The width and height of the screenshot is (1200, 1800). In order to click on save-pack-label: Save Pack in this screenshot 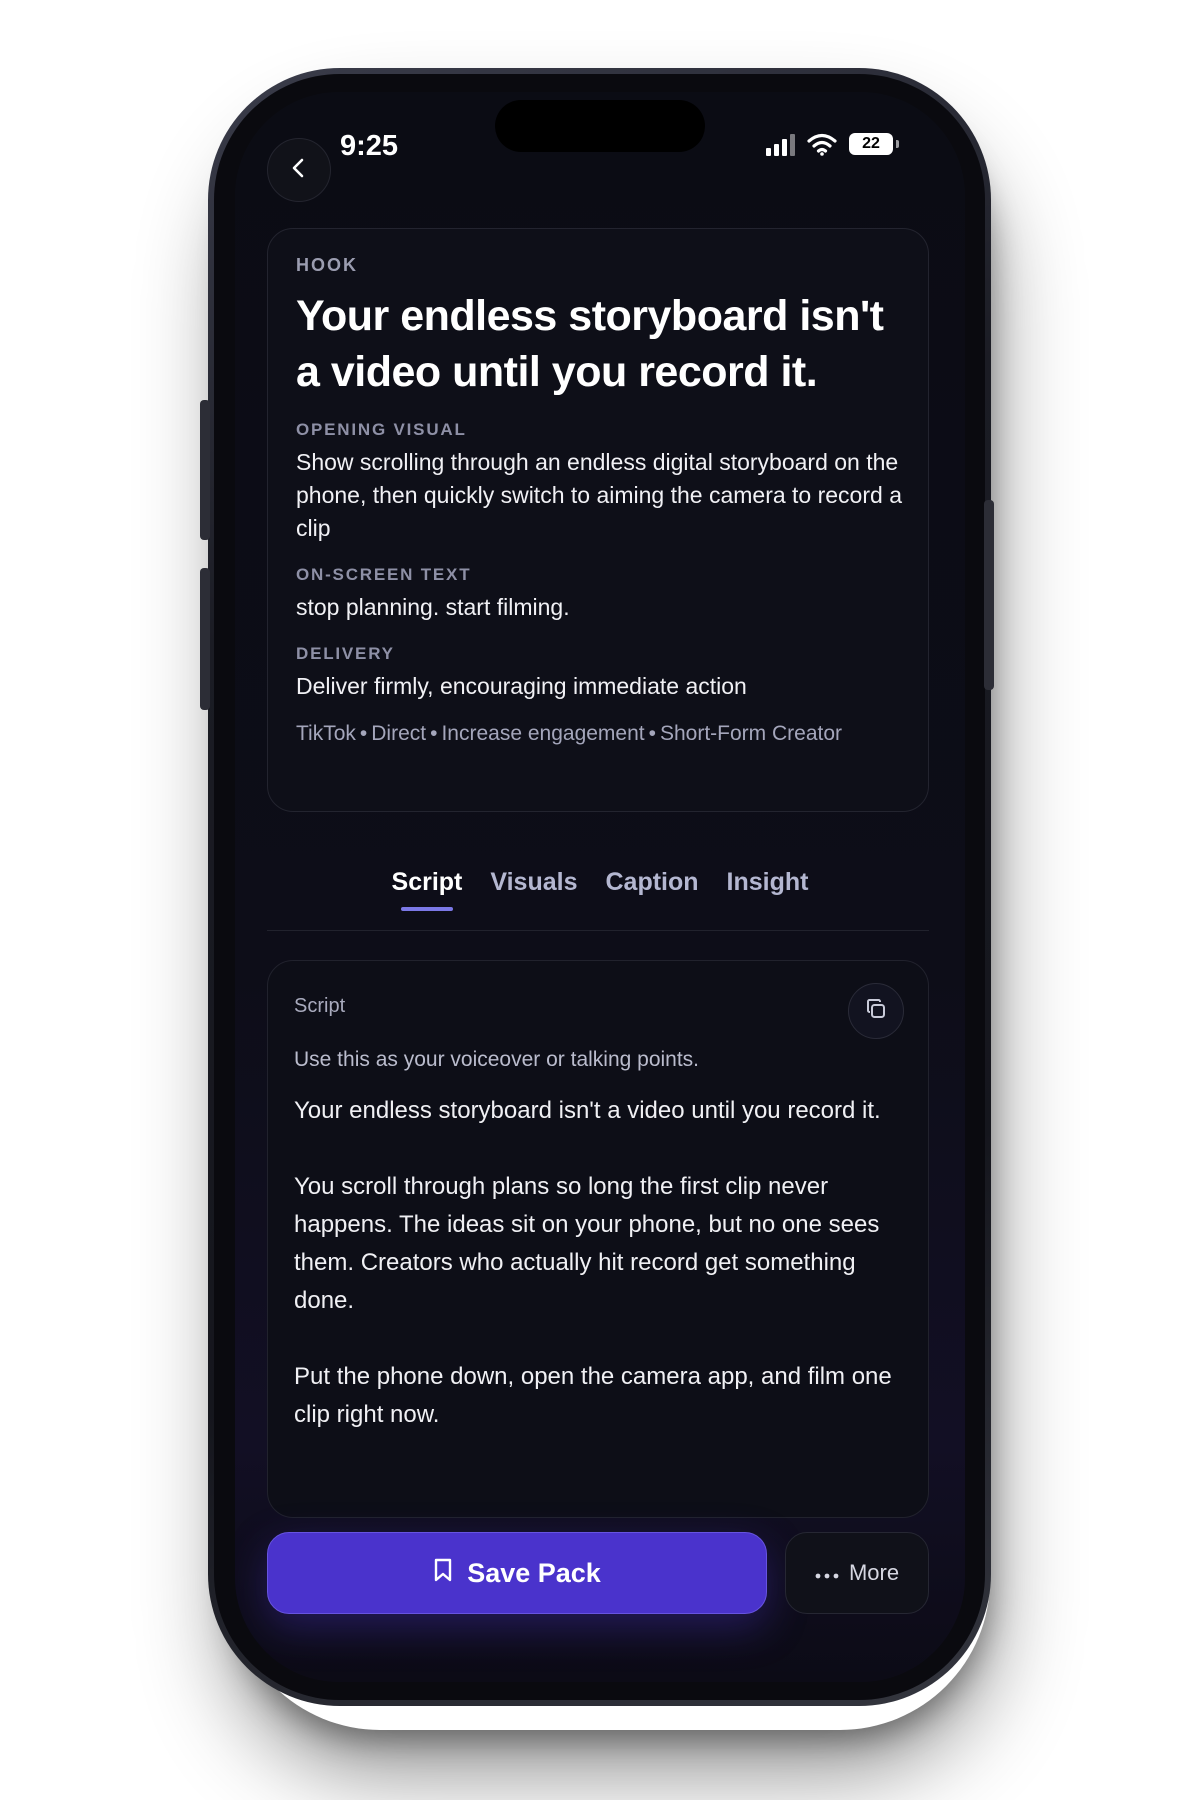, I will do `click(534, 1572)`.